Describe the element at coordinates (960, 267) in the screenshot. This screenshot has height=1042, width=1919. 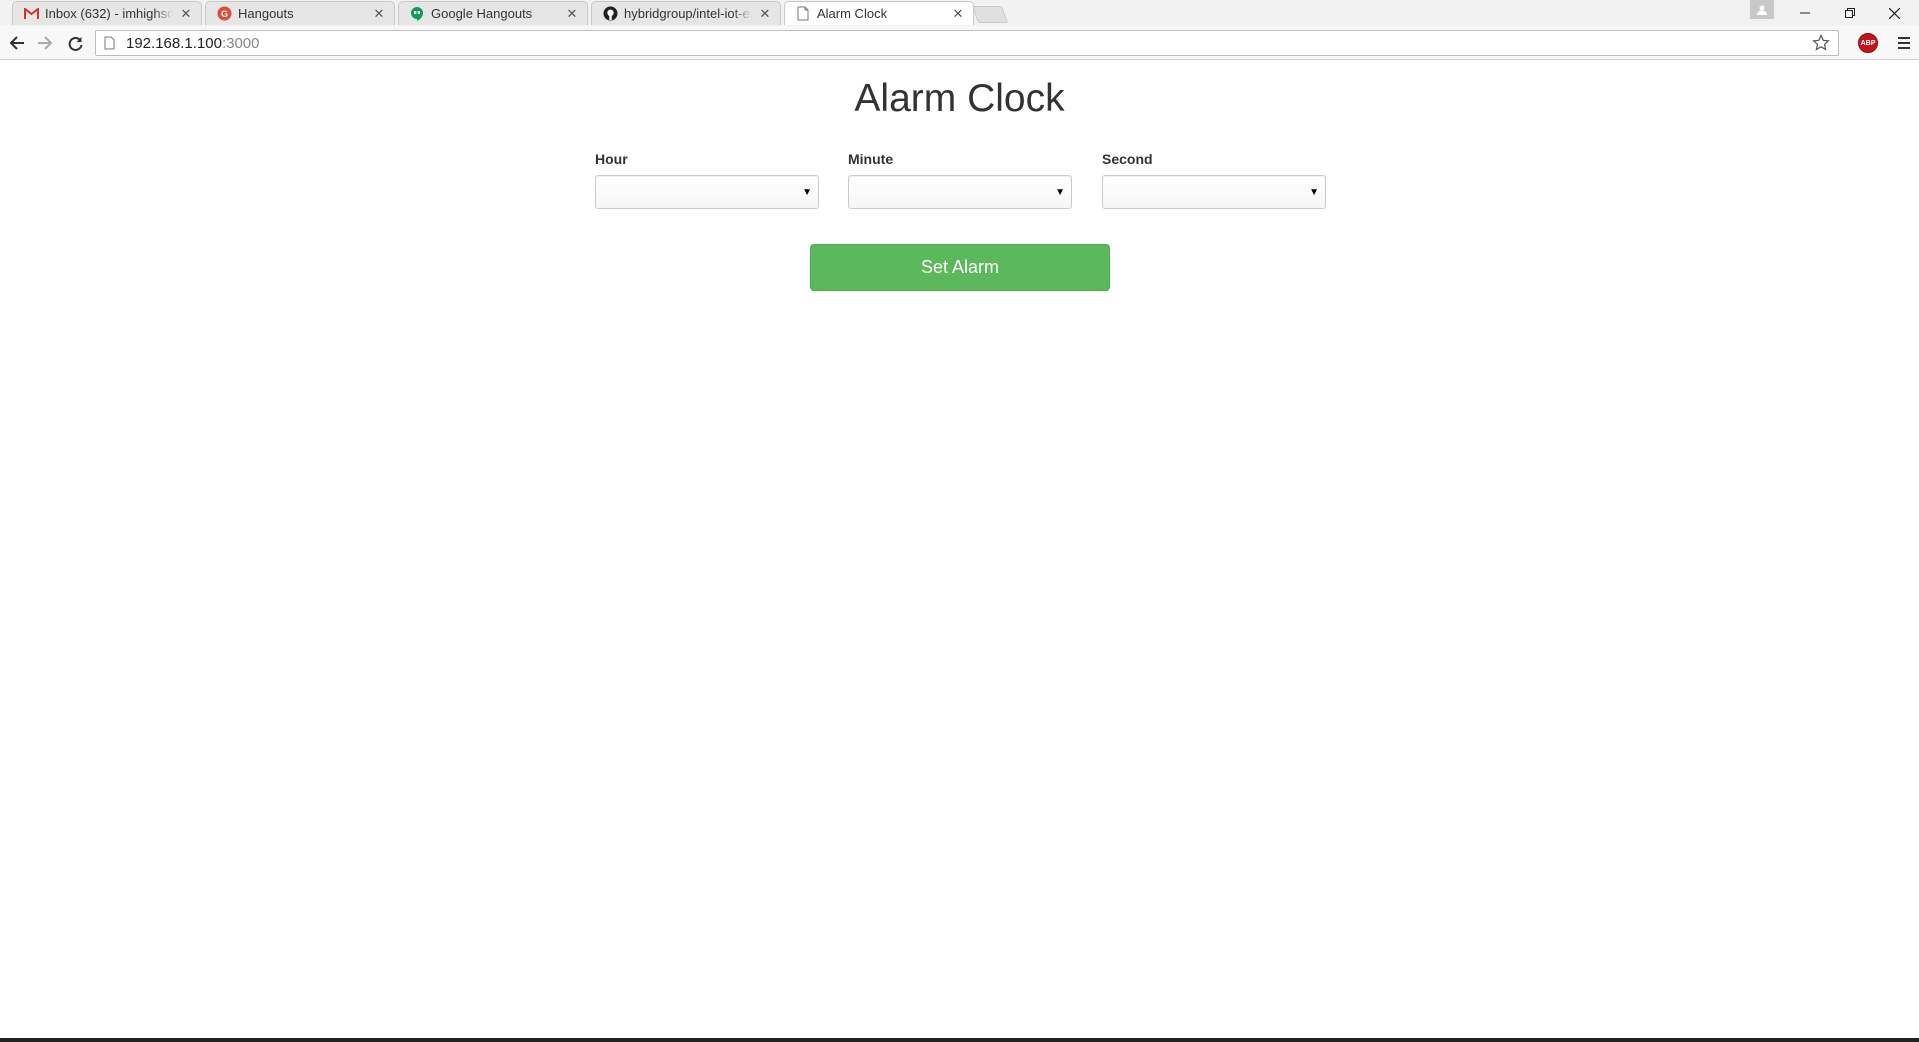
I see `set-alarm-button: Set Alarm` at that location.